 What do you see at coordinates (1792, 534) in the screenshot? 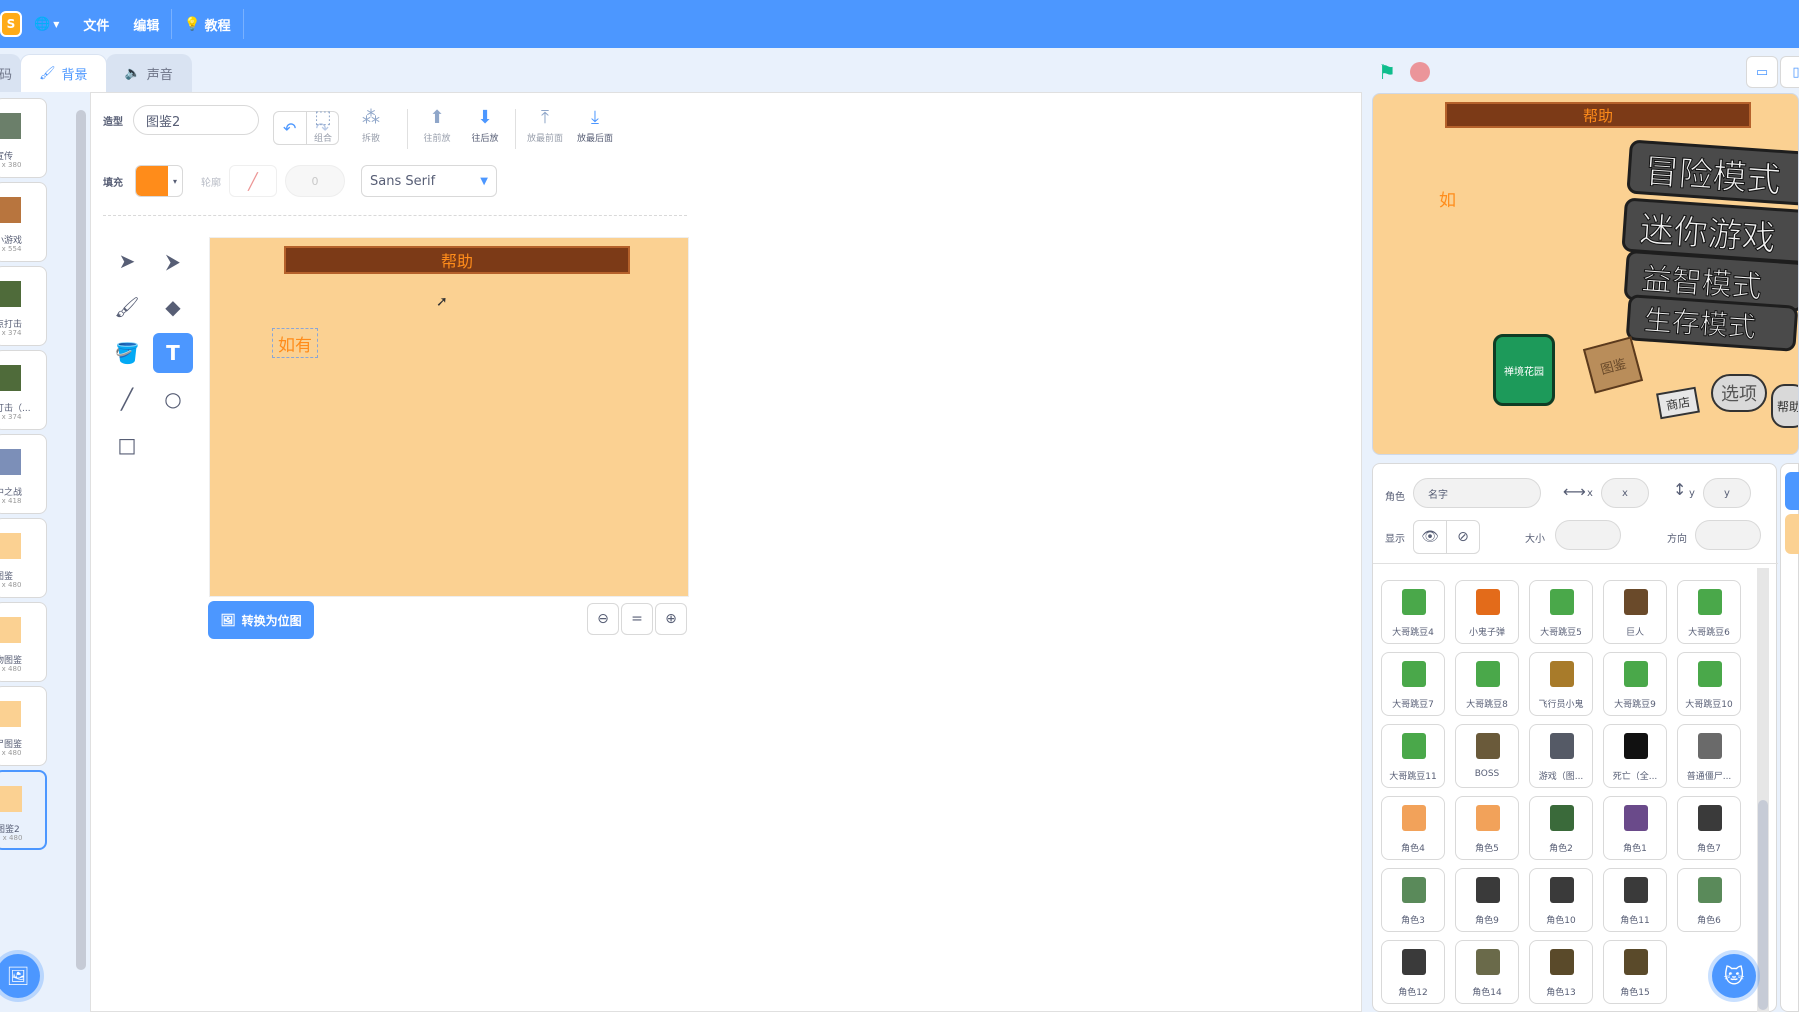
I see `backdrop-thumbnail` at bounding box center [1792, 534].